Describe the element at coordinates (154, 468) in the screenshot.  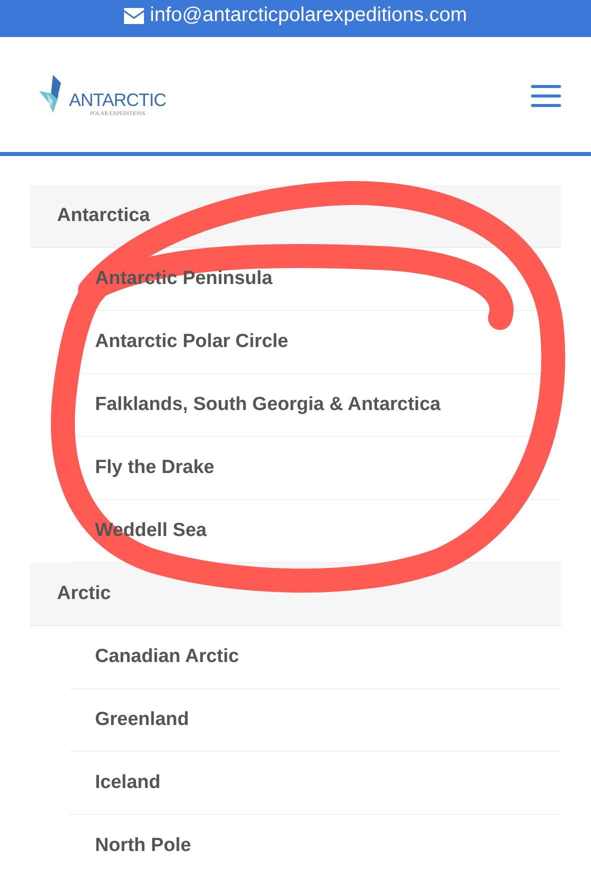
I see `submenu-item: Fly the Drake` at that location.